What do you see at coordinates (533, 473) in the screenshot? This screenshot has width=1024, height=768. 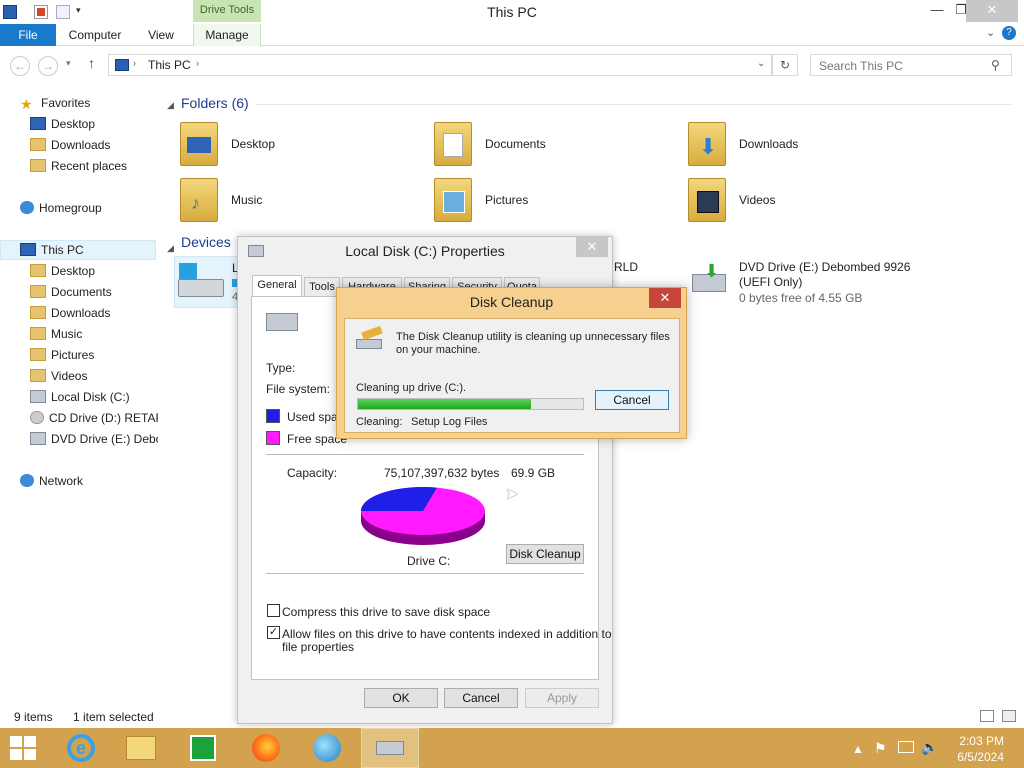 I see `capacity-gb: 69.9 GB` at bounding box center [533, 473].